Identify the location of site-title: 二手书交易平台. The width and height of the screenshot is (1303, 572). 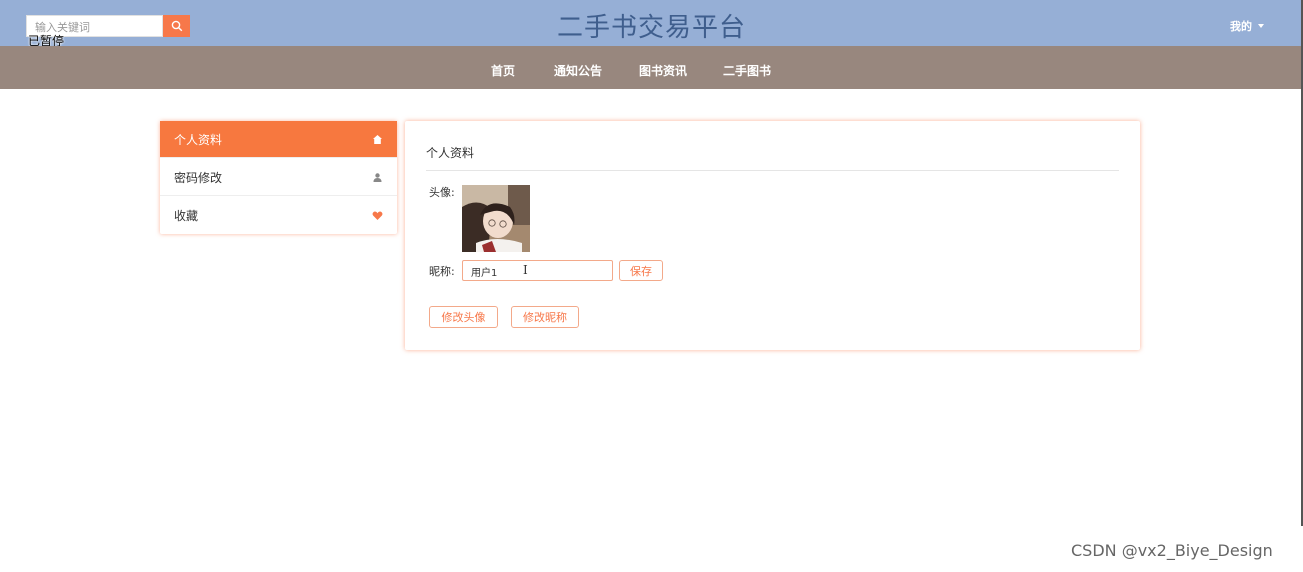
(651, 28).